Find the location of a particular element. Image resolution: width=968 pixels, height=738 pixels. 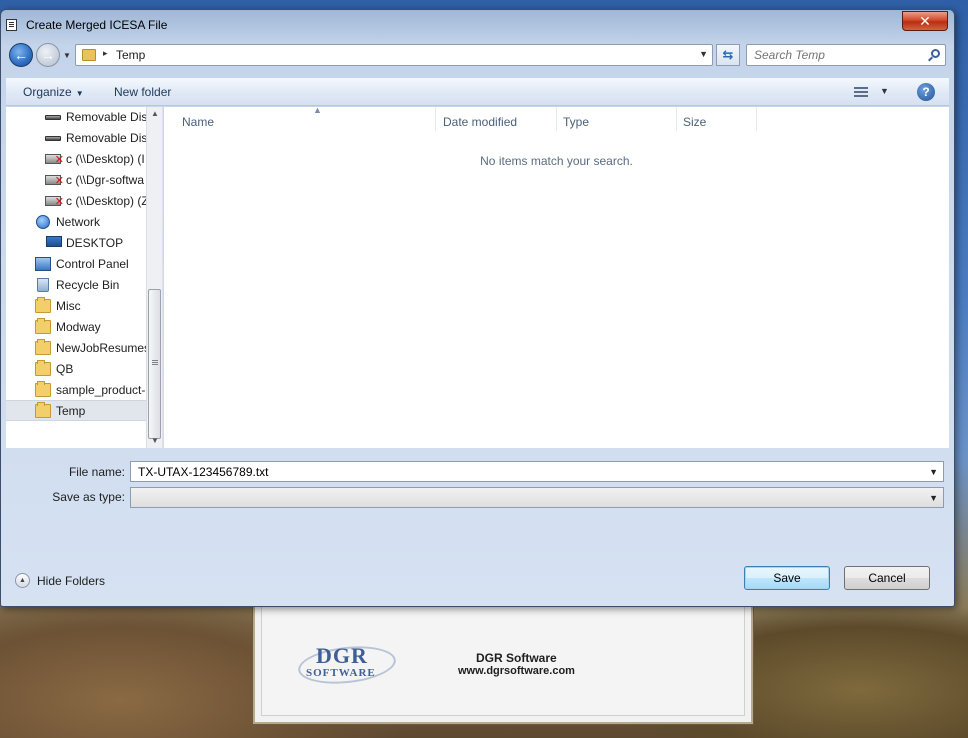

nav-item-network-drive-desktop: c (\\Desktop) (I is located at coordinates (76, 159).